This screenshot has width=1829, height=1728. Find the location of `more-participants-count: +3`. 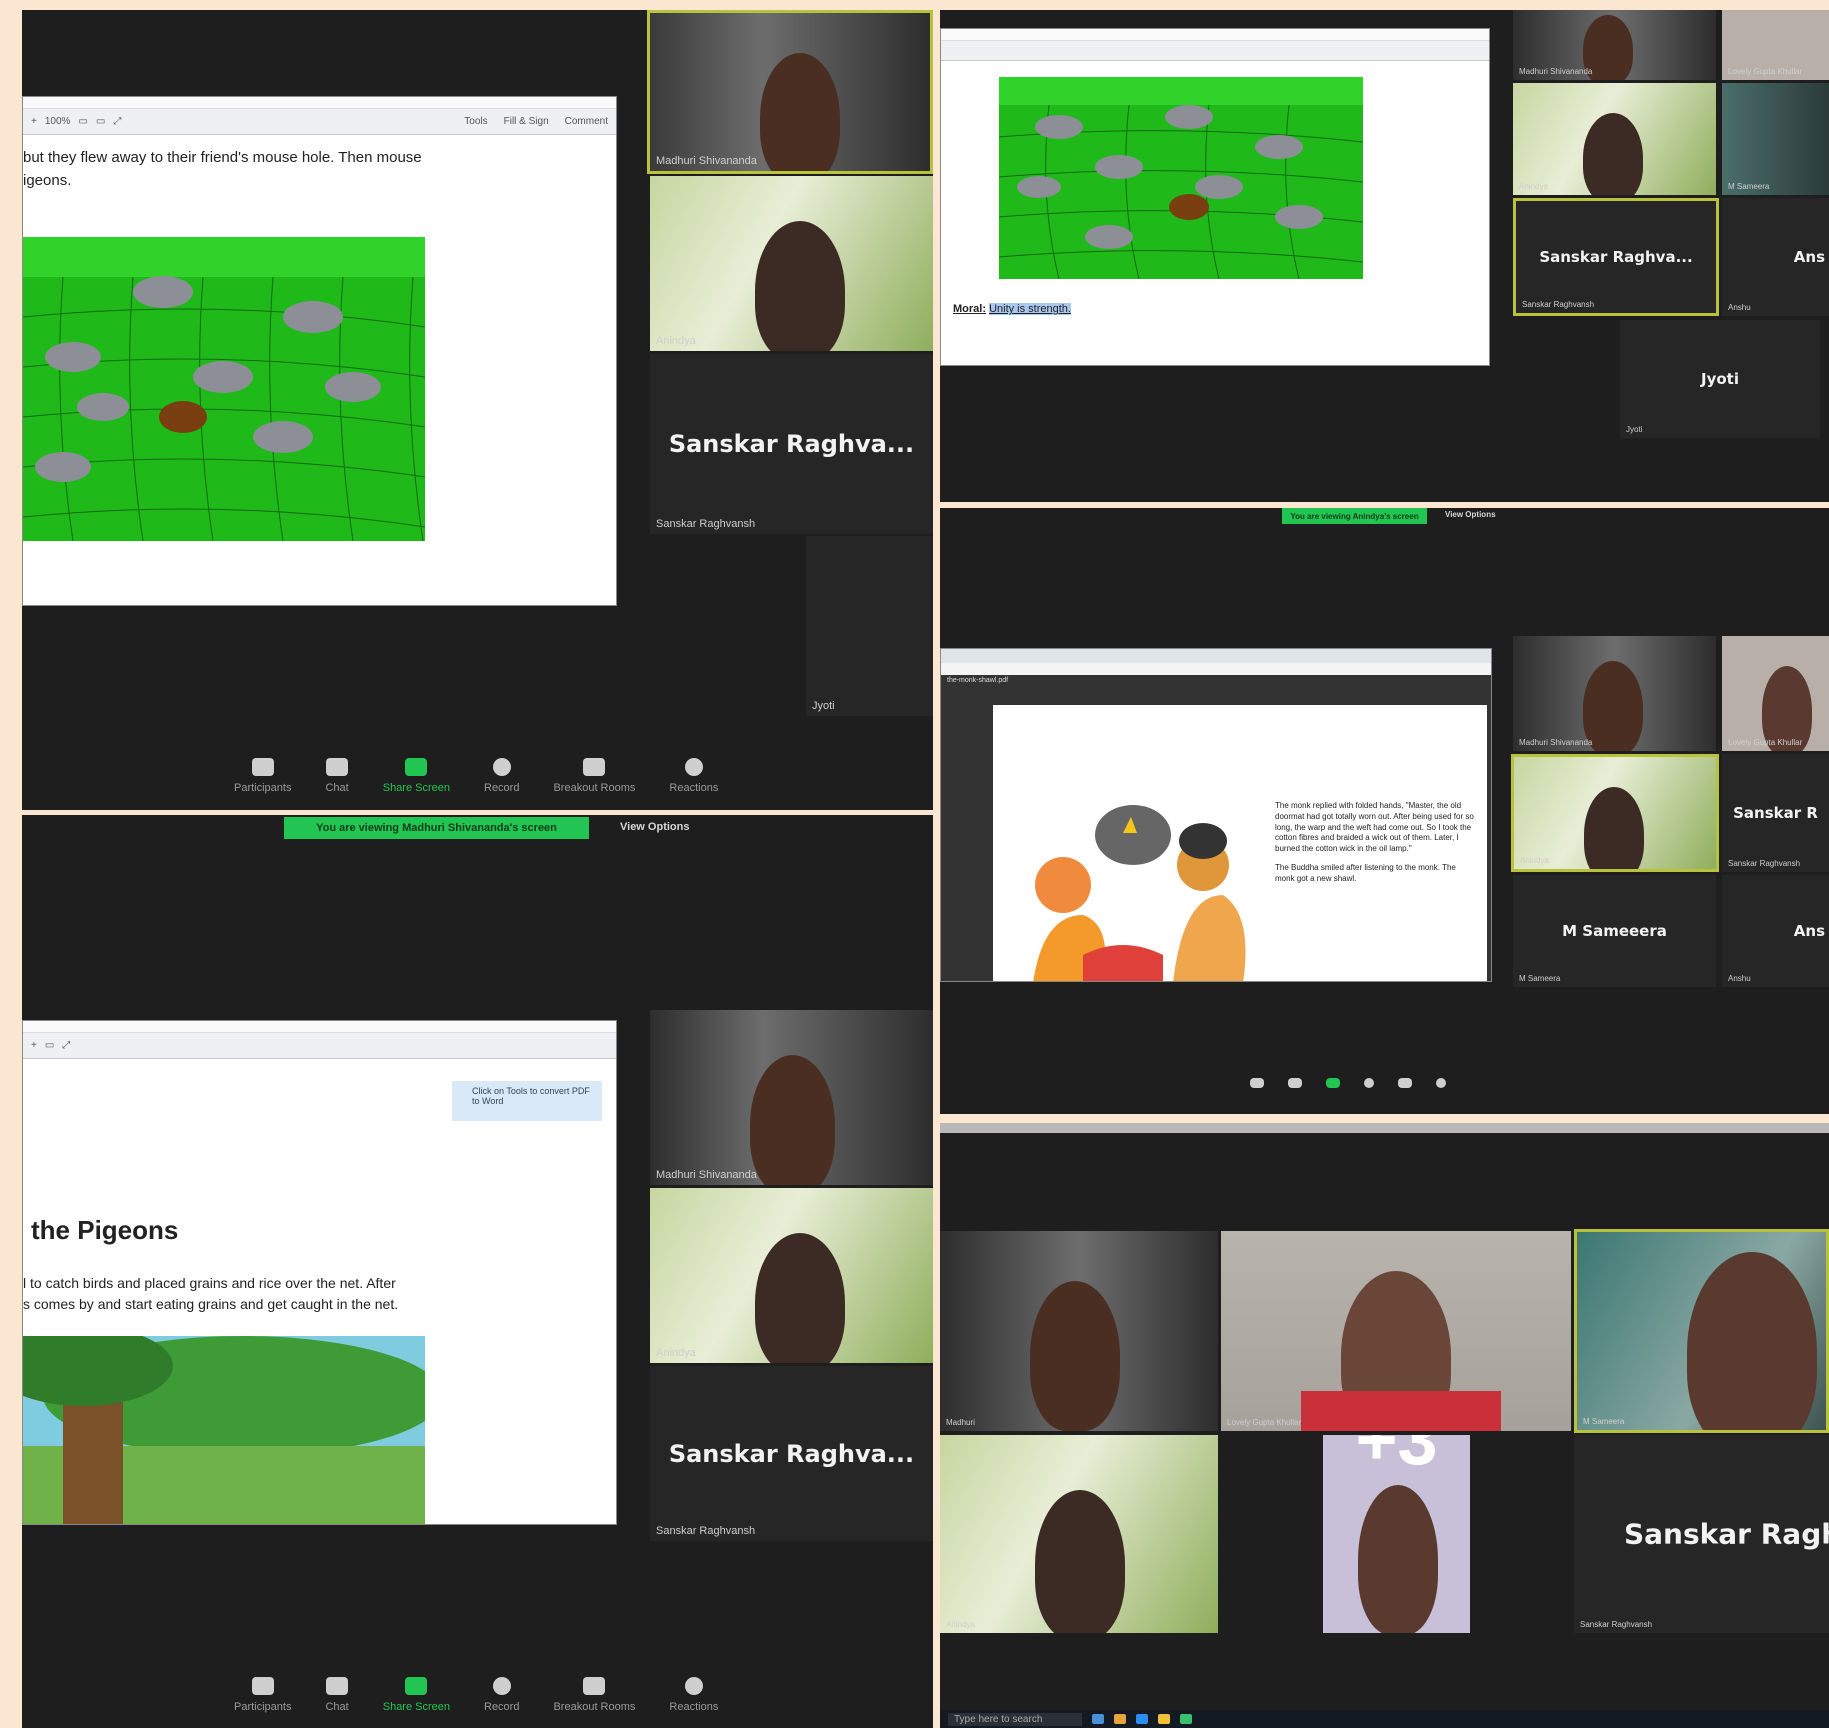

more-participants-count: +3 is located at coordinates (1396, 1457).